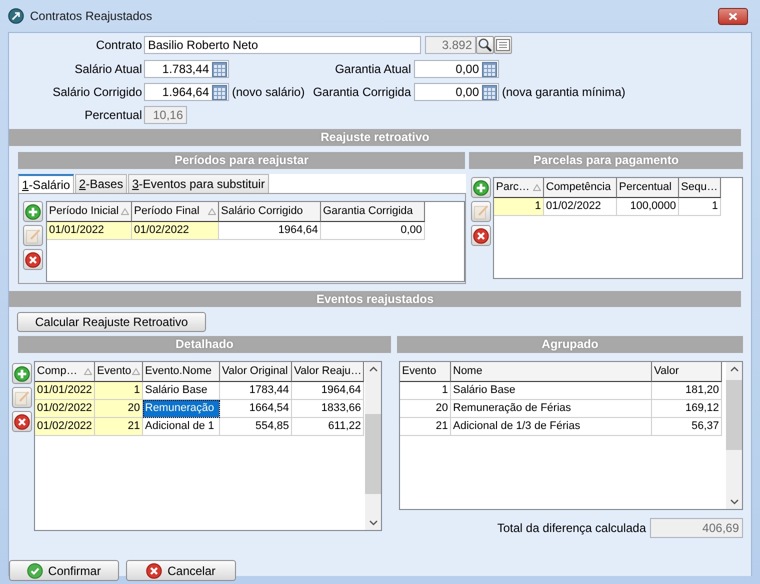 The image size is (760, 584). What do you see at coordinates (282, 45) in the screenshot?
I see `input-field: Basilio Roberto Neto` at bounding box center [282, 45].